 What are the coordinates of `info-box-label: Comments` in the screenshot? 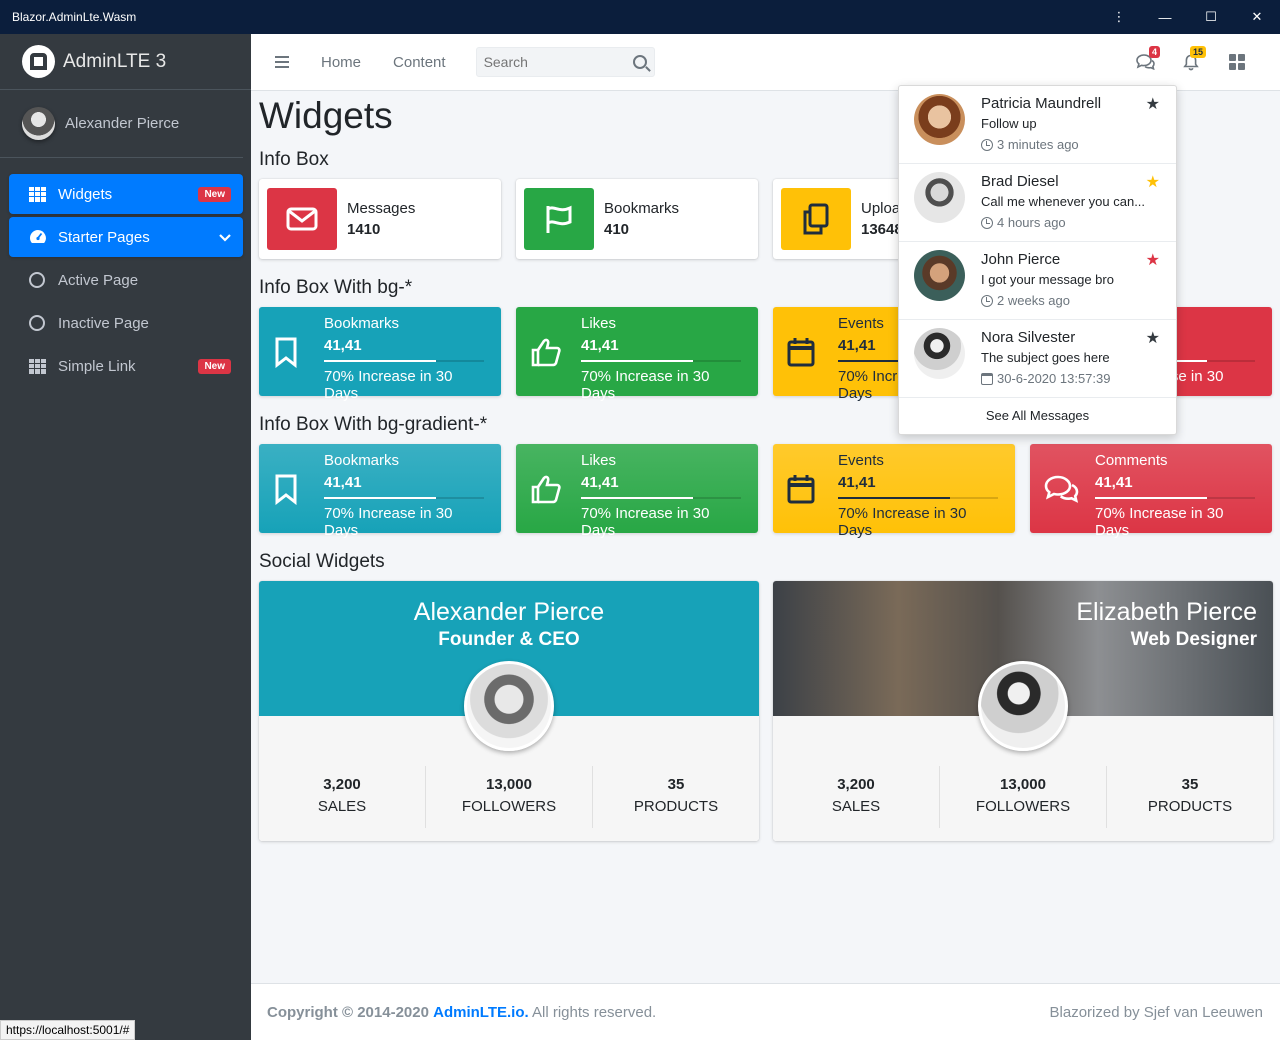 It's located at (1131, 460).